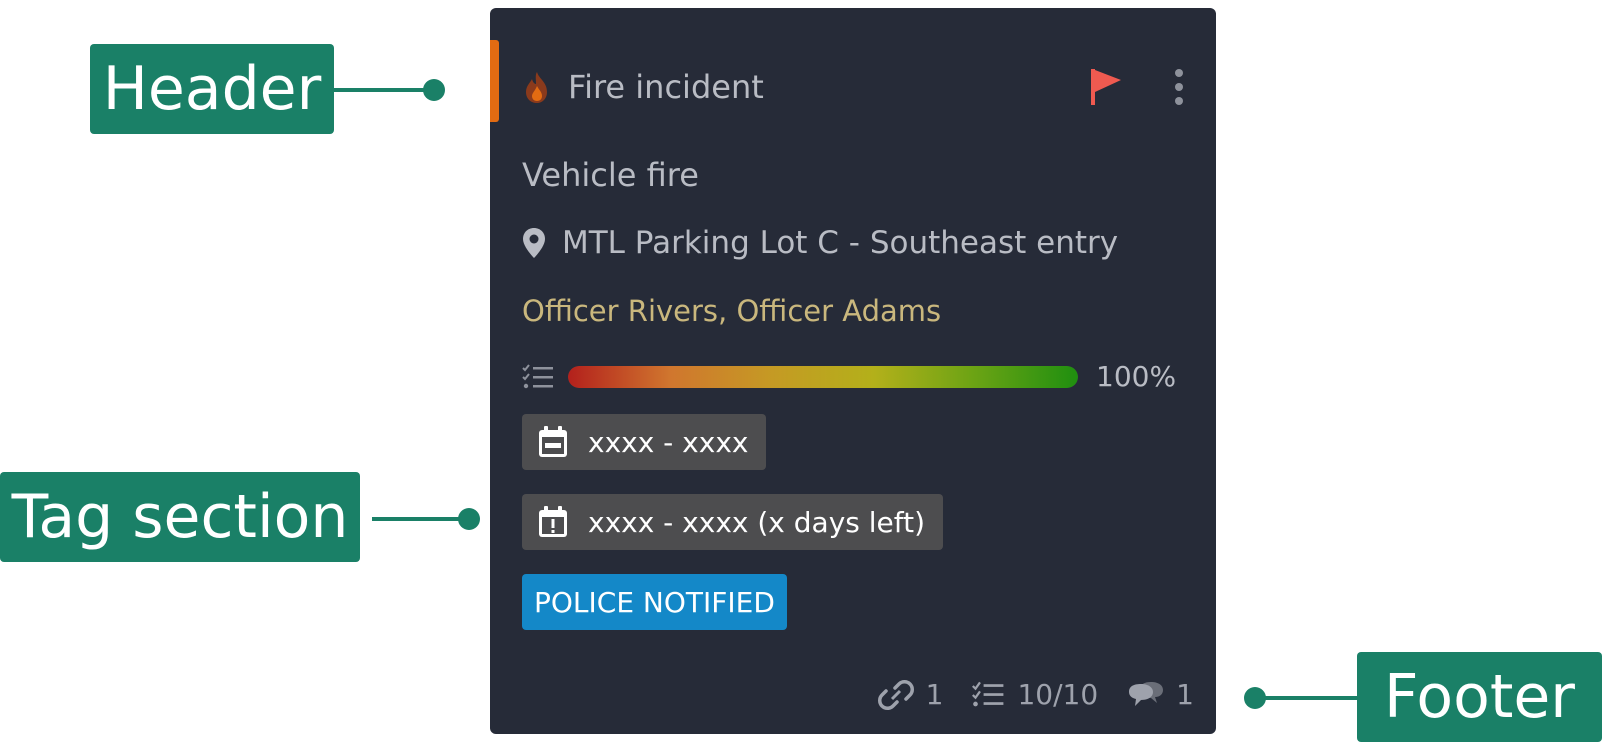 This screenshot has height=742, width=1602. Describe the element at coordinates (666, 87) in the screenshot. I see `incident-title: Fire incident` at that location.